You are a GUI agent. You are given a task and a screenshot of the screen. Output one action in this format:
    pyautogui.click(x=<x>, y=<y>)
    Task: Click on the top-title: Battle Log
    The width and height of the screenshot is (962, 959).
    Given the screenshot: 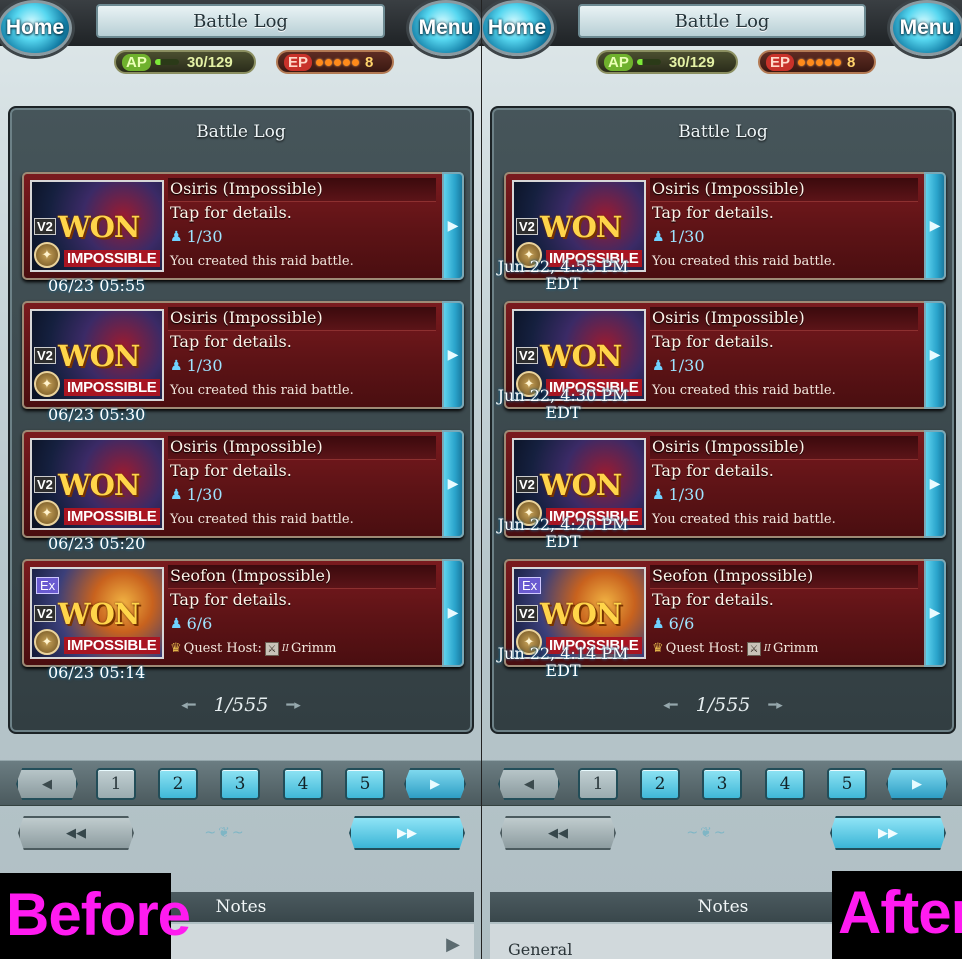 What is the action you would take?
    pyautogui.click(x=240, y=21)
    